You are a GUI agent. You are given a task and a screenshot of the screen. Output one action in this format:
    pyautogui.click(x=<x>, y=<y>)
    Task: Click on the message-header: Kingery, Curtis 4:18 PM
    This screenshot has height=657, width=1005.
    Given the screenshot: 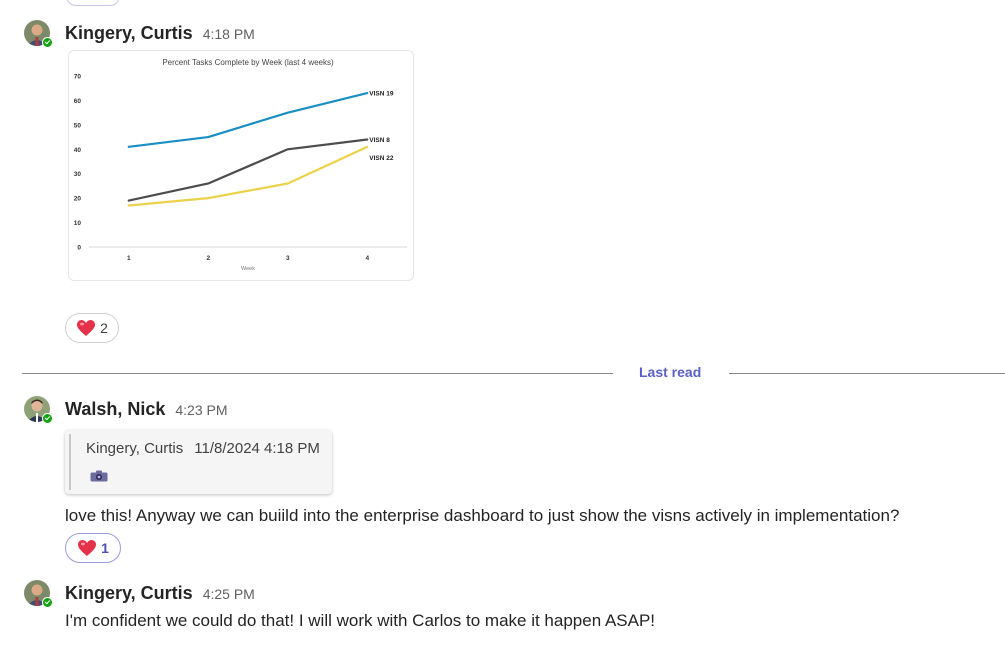 What is the action you would take?
    pyautogui.click(x=160, y=33)
    